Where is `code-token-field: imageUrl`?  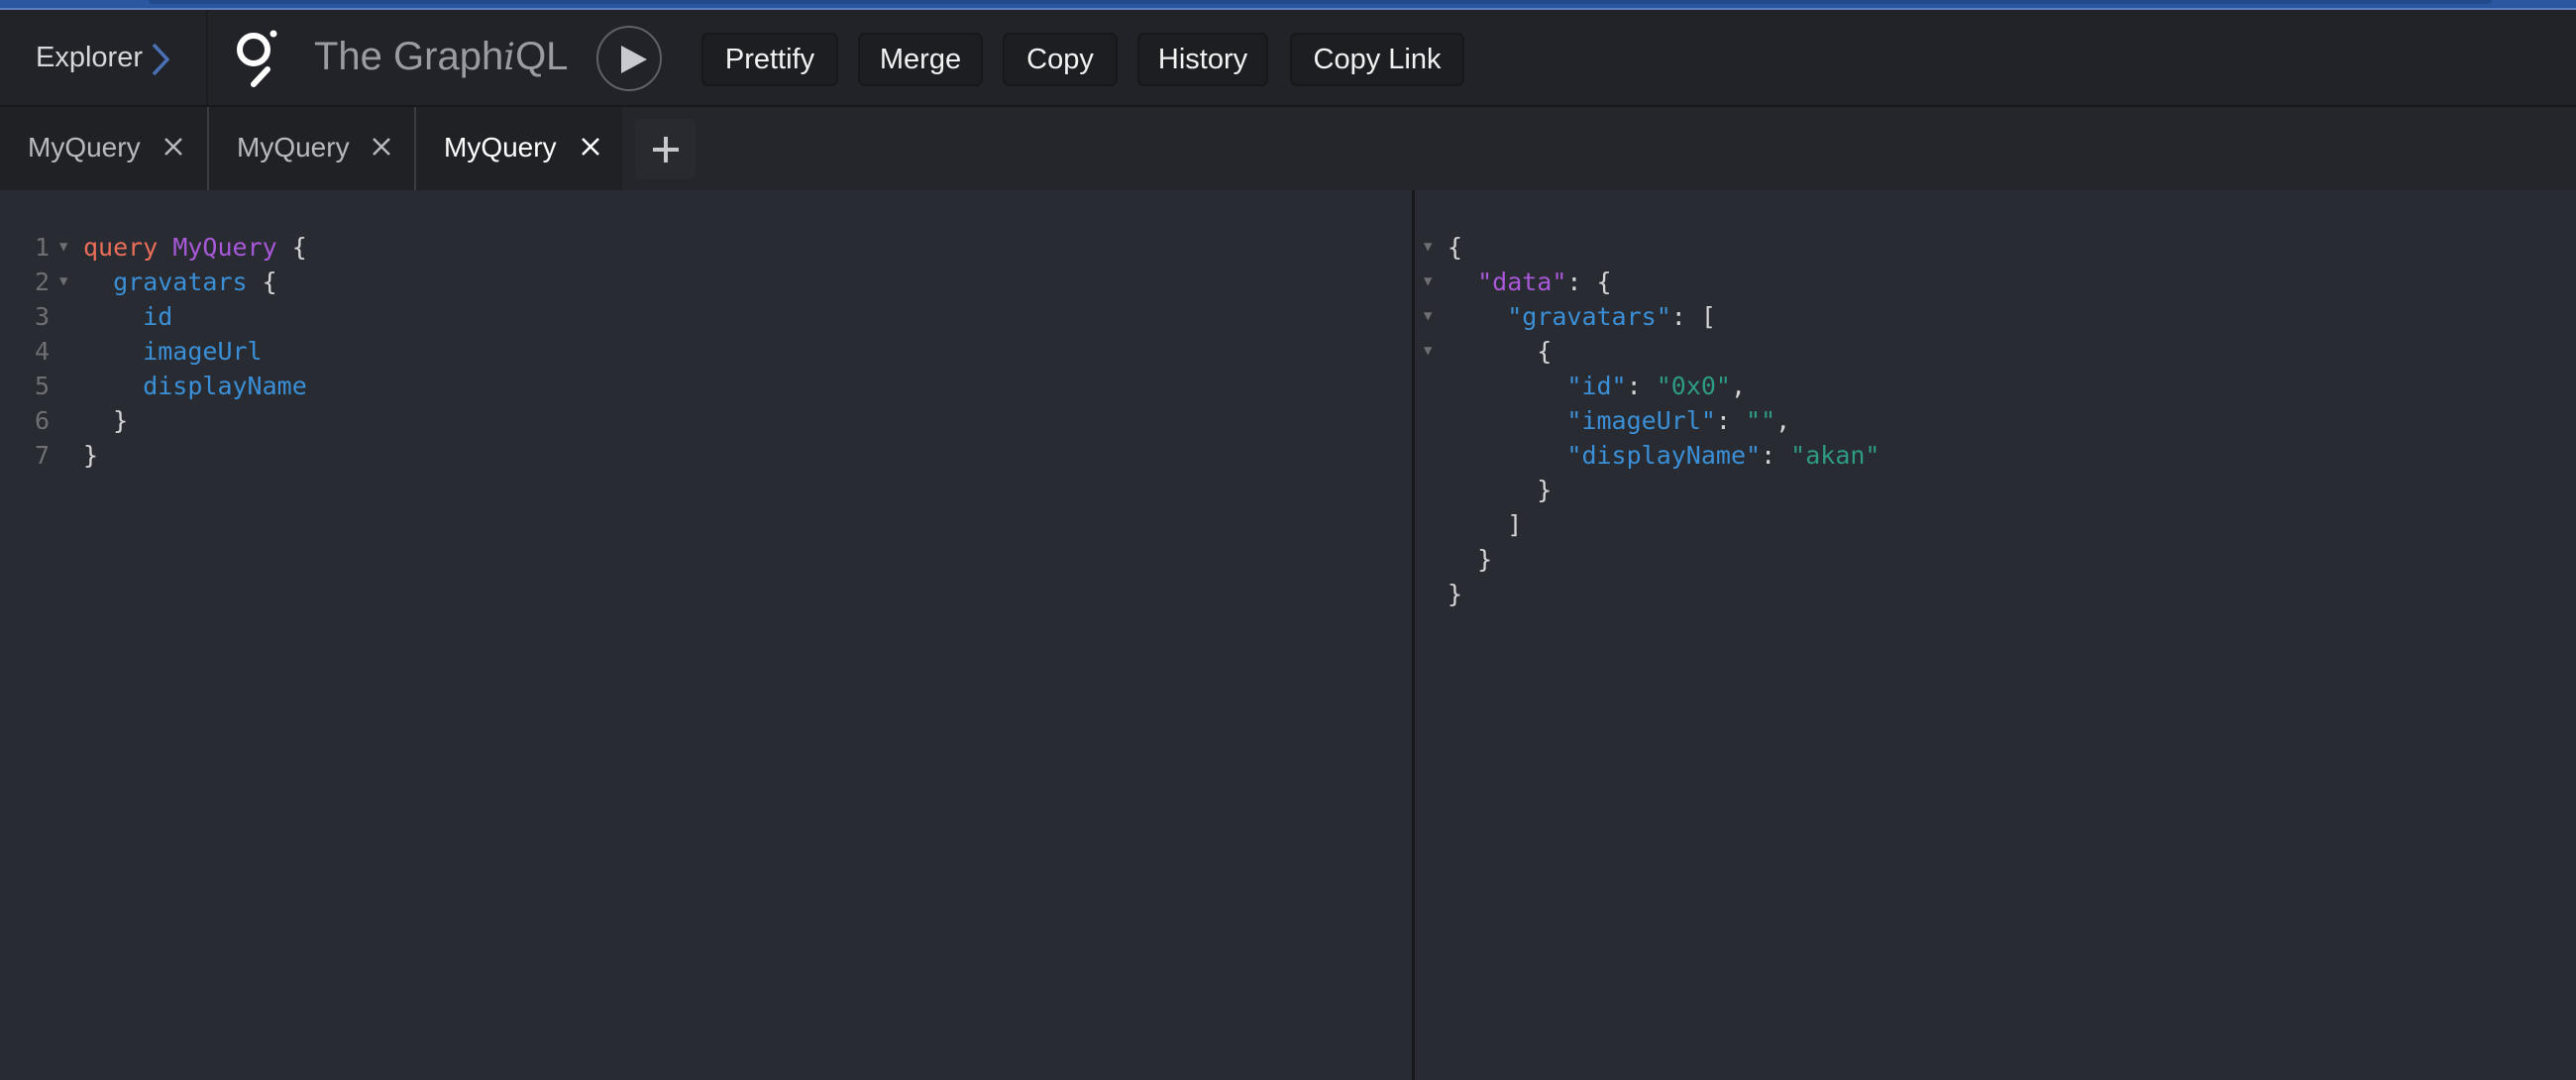
code-token-field: imageUrl is located at coordinates (203, 351).